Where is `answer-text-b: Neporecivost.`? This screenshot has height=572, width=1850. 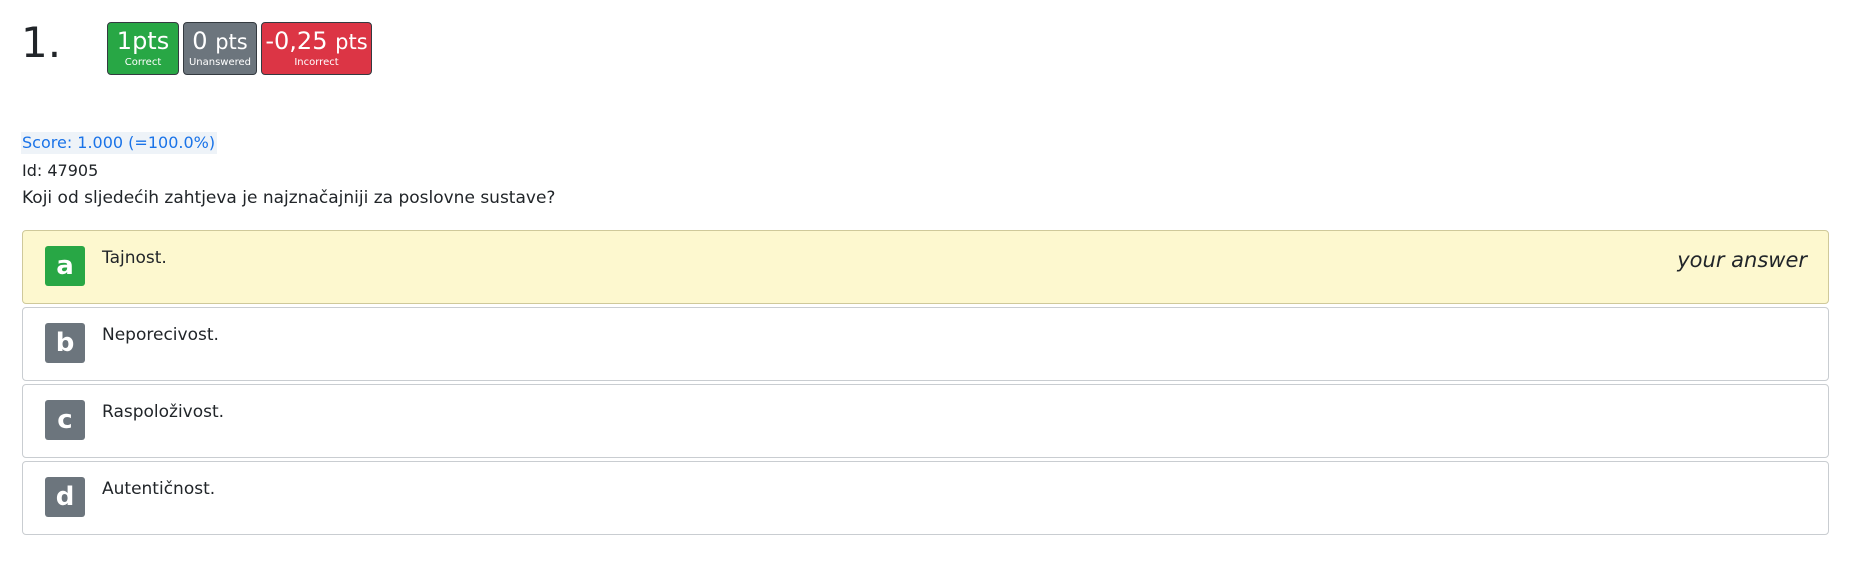
answer-text-b: Neporecivost. is located at coordinates (160, 335).